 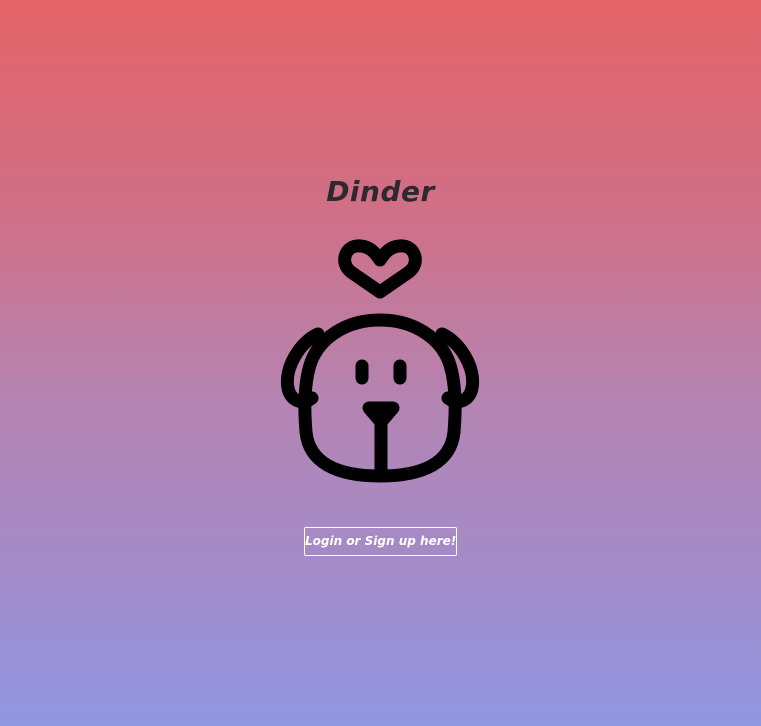 I want to click on dog-face-icon, so click(x=380, y=398).